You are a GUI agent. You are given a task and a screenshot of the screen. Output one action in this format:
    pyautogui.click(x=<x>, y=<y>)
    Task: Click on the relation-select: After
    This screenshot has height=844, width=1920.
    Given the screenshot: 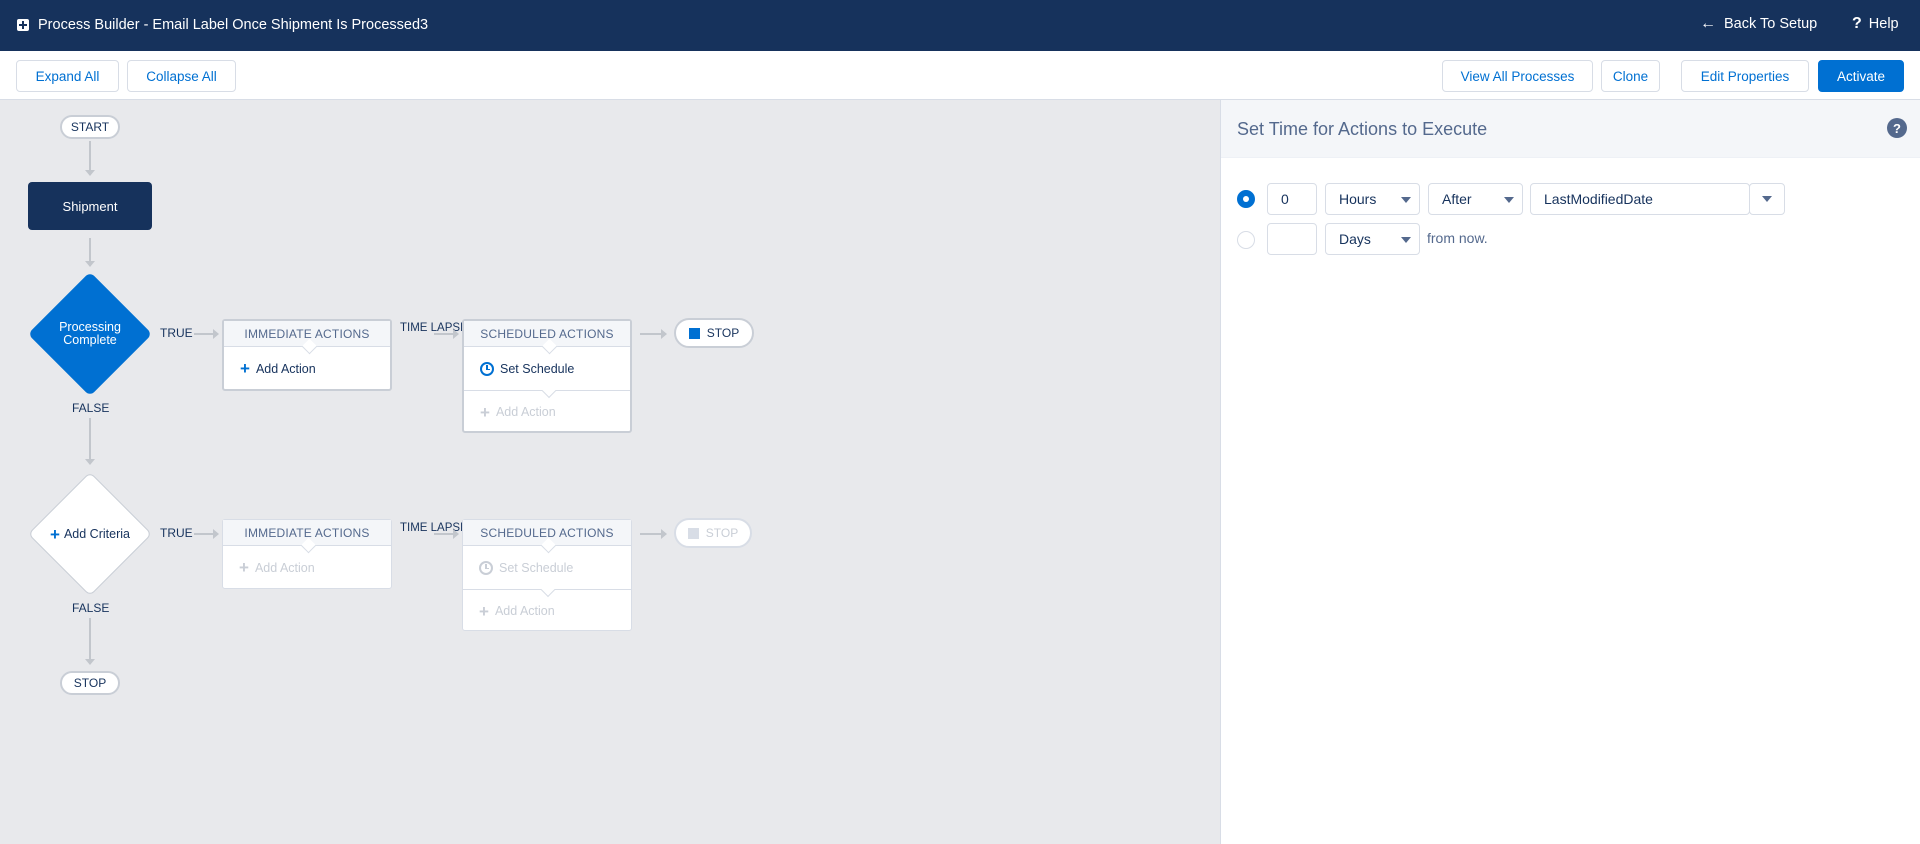 What is the action you would take?
    pyautogui.click(x=1475, y=199)
    